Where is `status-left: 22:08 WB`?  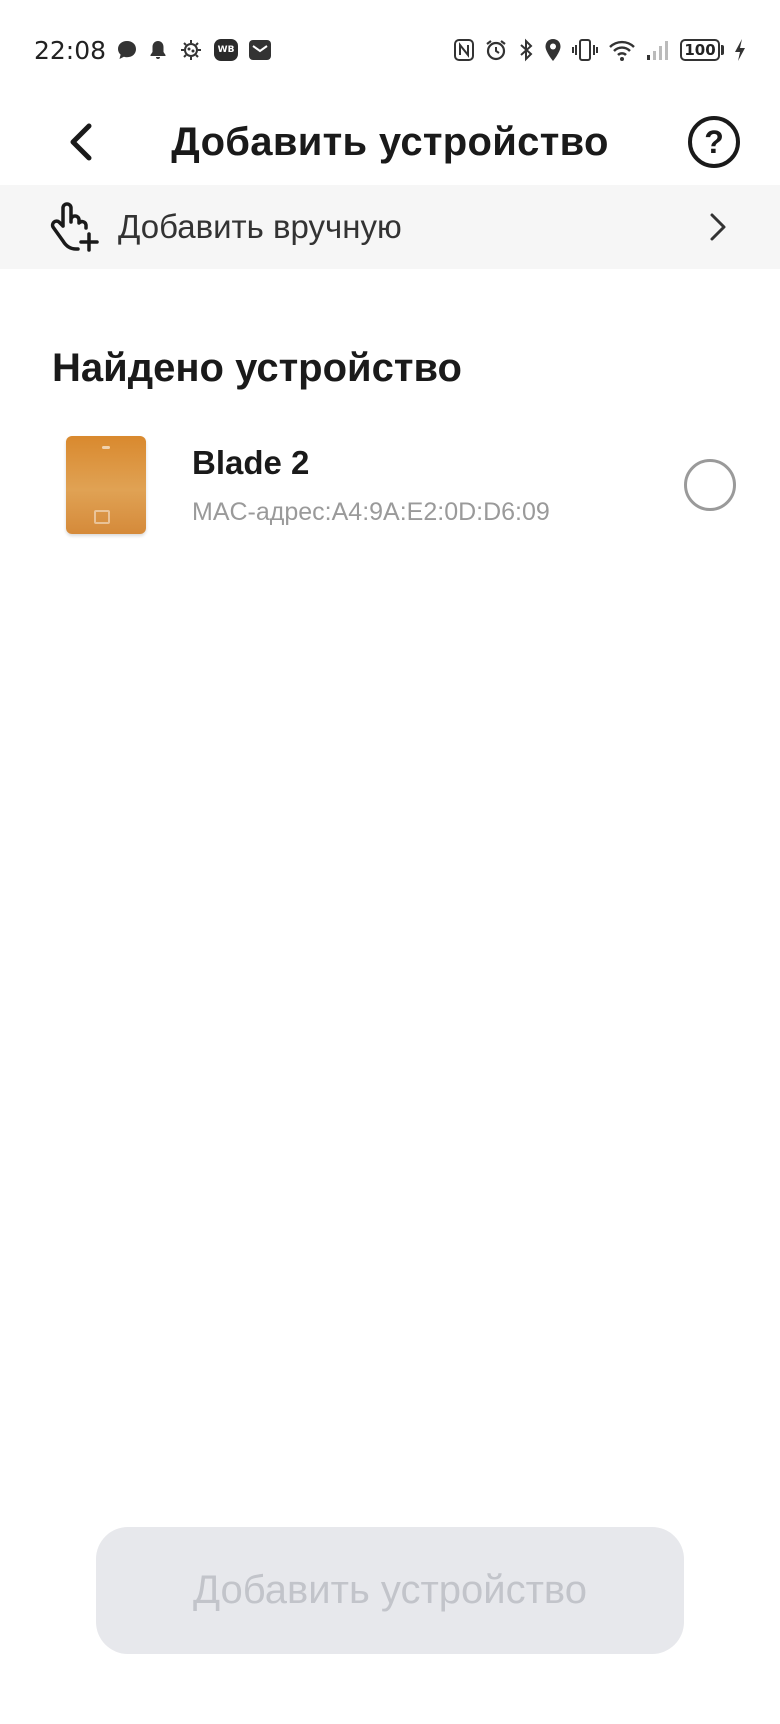 status-left: 22:08 WB is located at coordinates (153, 50).